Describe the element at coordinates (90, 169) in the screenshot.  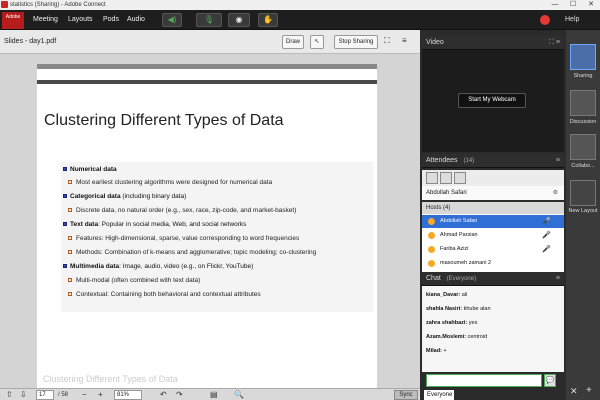
I see `bullet-numerical: Numerical data` at that location.